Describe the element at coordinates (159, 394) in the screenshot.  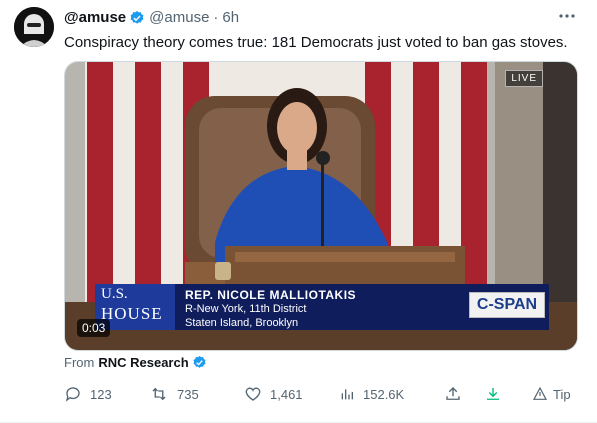
I see `retweet-icon` at that location.